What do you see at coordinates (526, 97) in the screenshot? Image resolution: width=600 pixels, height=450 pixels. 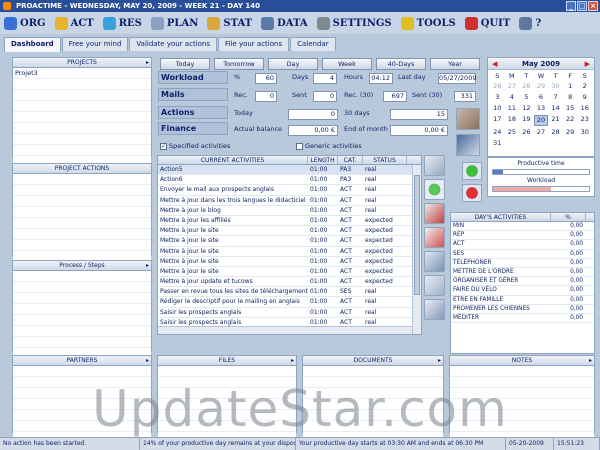 I see `calendar-day: 5` at bounding box center [526, 97].